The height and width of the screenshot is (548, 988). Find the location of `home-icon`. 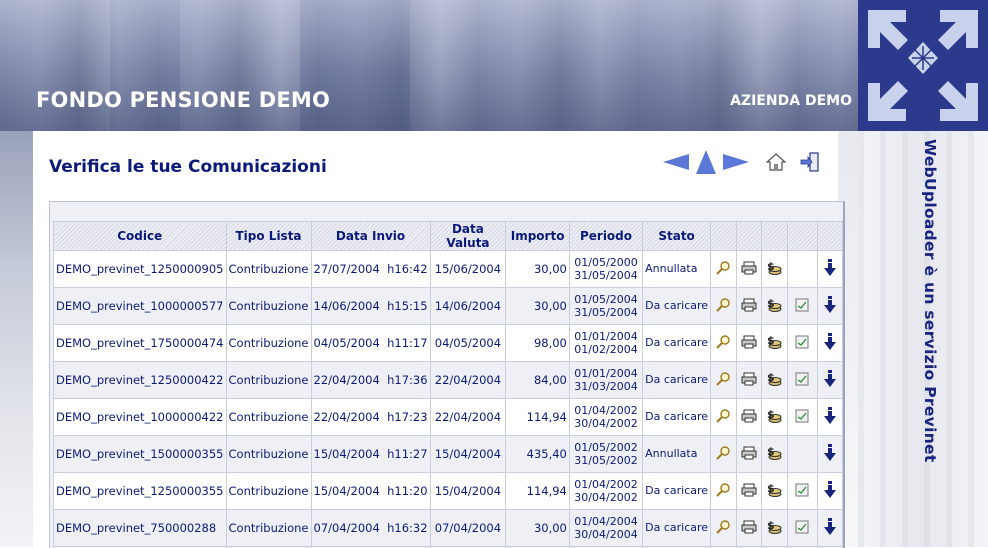

home-icon is located at coordinates (776, 164).